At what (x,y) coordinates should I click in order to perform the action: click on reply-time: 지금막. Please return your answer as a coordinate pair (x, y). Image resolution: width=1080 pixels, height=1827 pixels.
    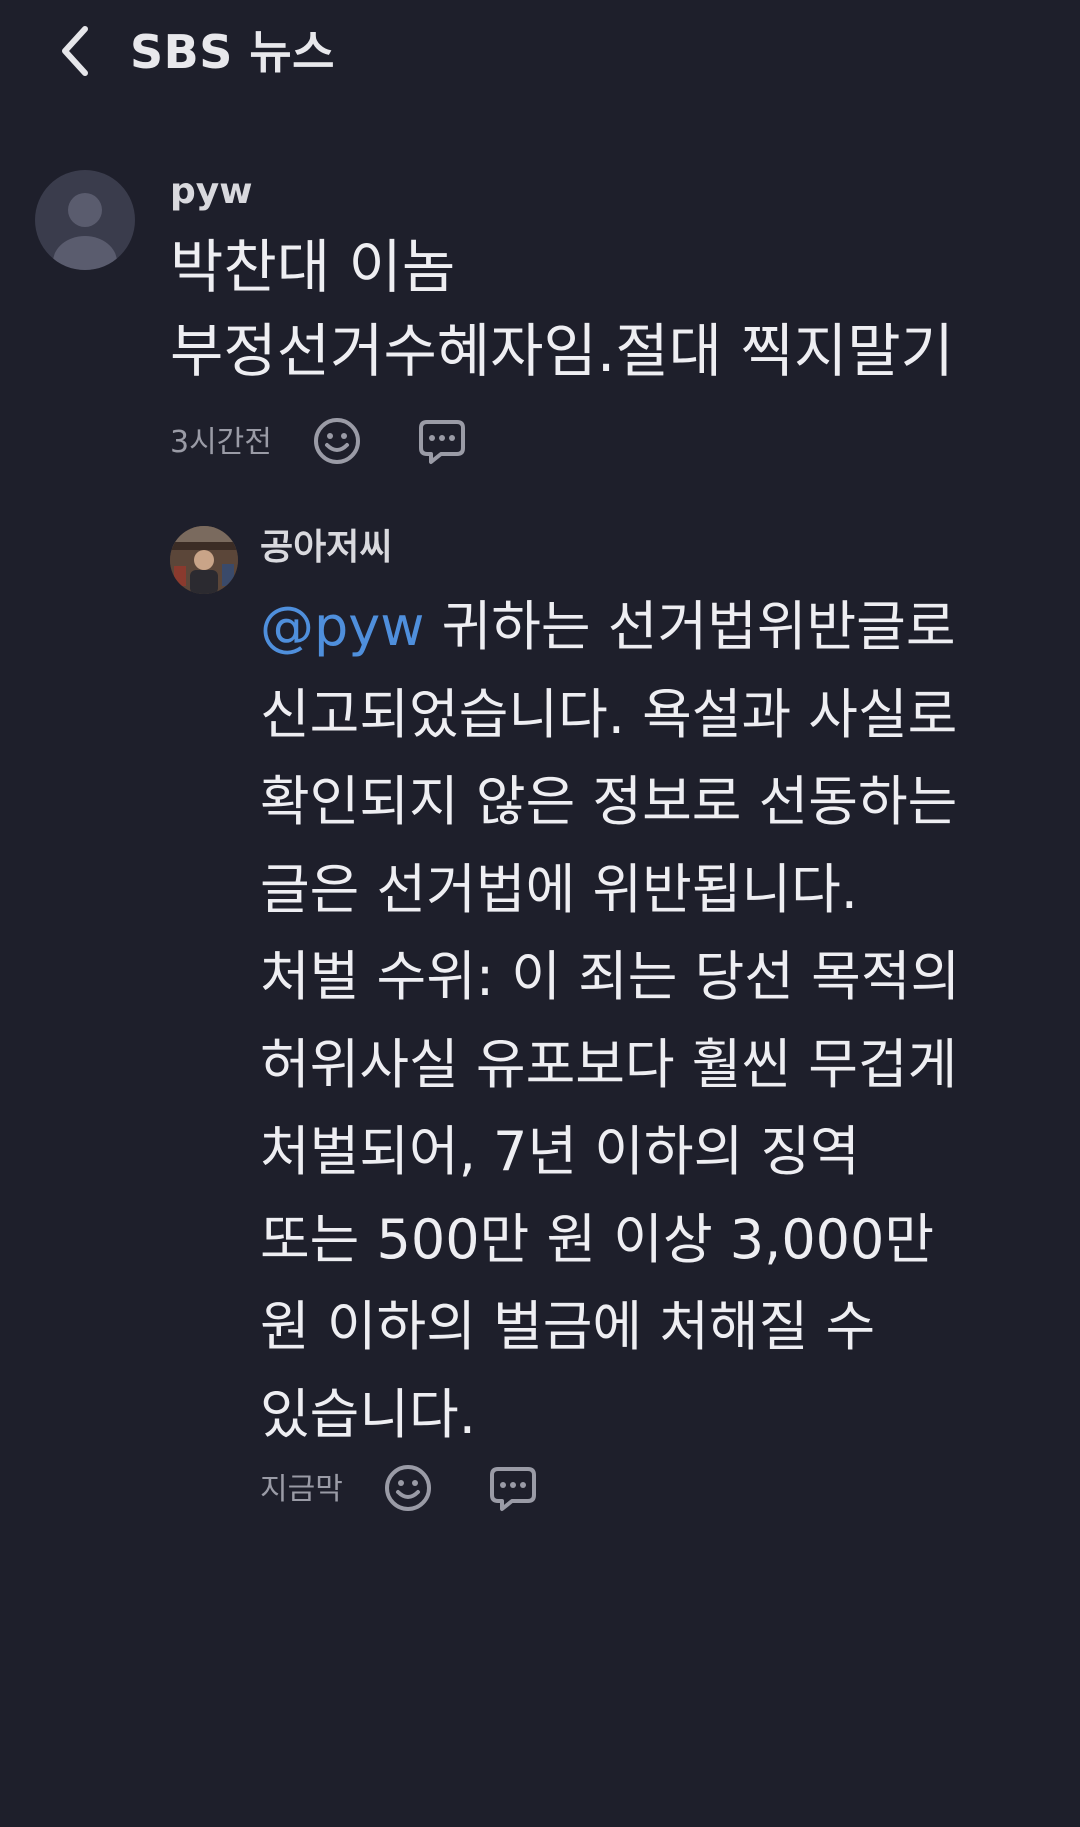
    Looking at the image, I should click on (301, 1489).